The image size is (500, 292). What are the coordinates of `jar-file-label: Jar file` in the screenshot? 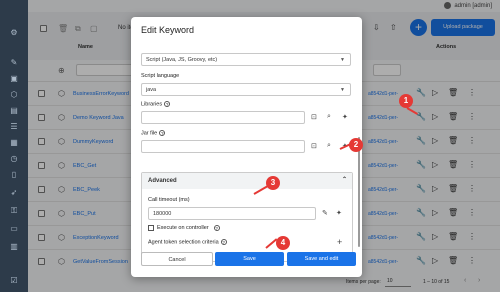 It's located at (149, 133).